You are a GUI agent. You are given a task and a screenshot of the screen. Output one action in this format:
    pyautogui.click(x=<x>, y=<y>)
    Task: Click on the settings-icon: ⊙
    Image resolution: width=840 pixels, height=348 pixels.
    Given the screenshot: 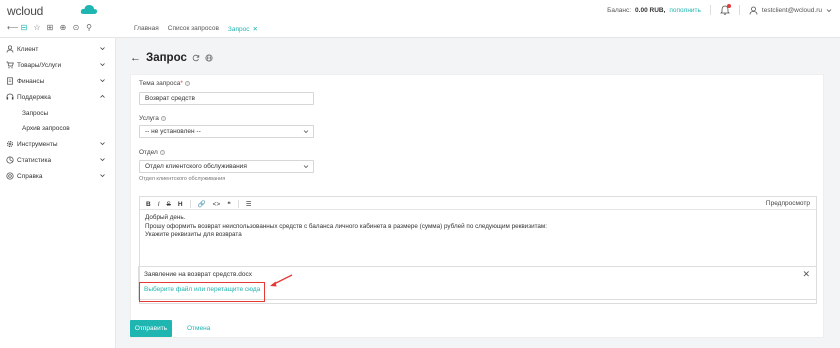 What is the action you would take?
    pyautogui.click(x=76, y=28)
    